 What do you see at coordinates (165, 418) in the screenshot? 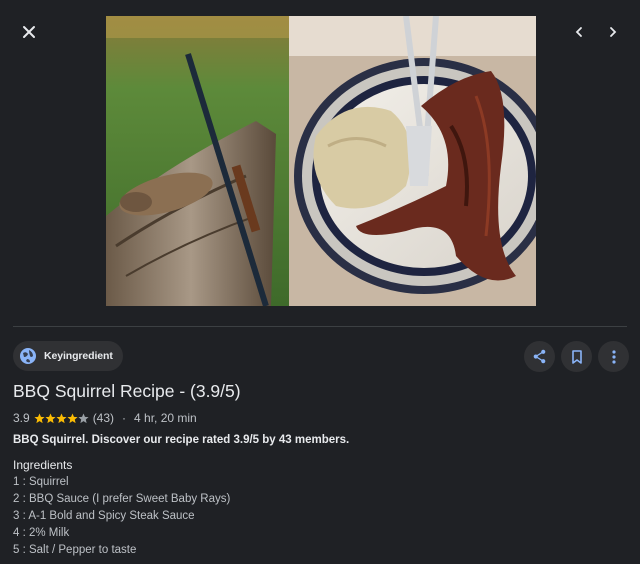
I see `cook-time: 4 hr, 20 min` at bounding box center [165, 418].